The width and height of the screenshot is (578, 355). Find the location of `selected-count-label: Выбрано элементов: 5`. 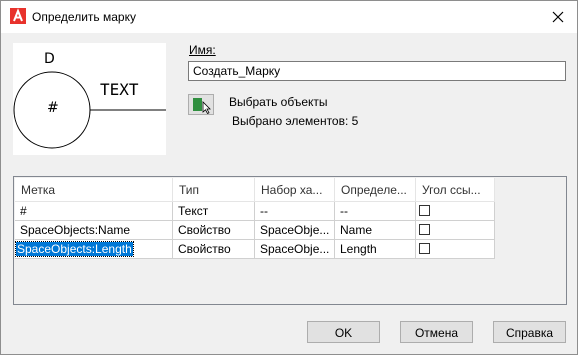

selected-count-label: Выбрано элементов: 5 is located at coordinates (295, 121).